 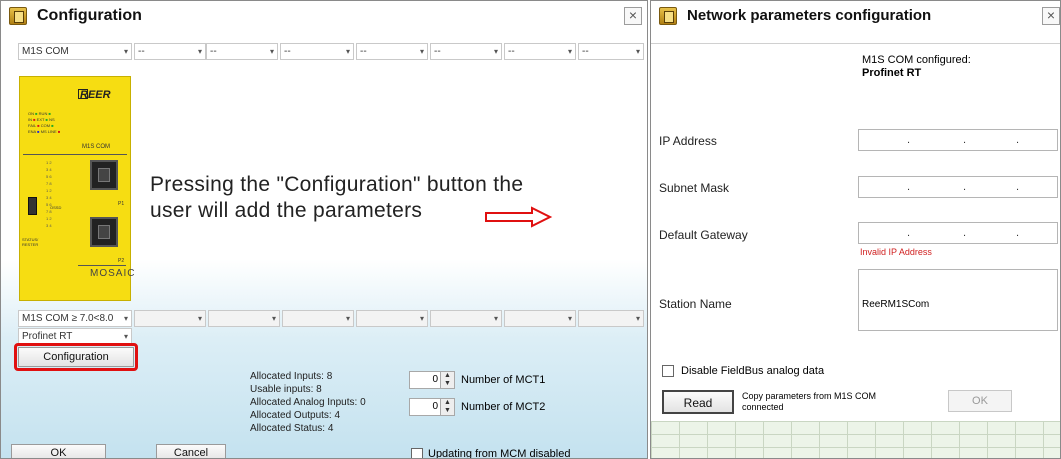 What do you see at coordinates (292, 428) in the screenshot?
I see `allocated-status: Allocated Status: 4` at bounding box center [292, 428].